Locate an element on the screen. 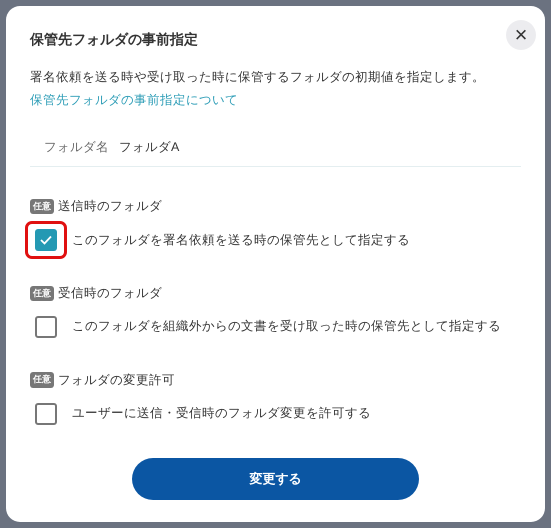 The height and width of the screenshot is (528, 551). section-title: フォルダの変更許可 is located at coordinates (116, 380).